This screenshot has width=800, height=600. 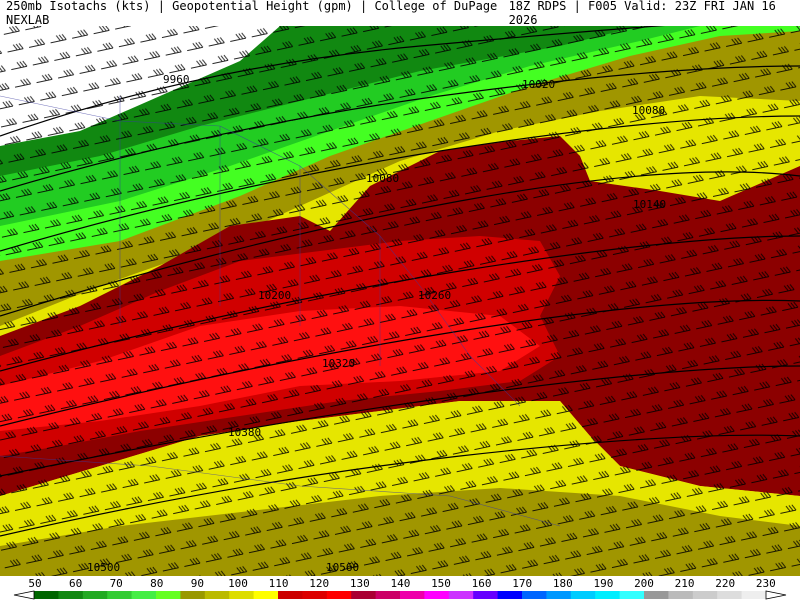 I want to click on contour-label-10380: 10380, so click(x=244, y=432).